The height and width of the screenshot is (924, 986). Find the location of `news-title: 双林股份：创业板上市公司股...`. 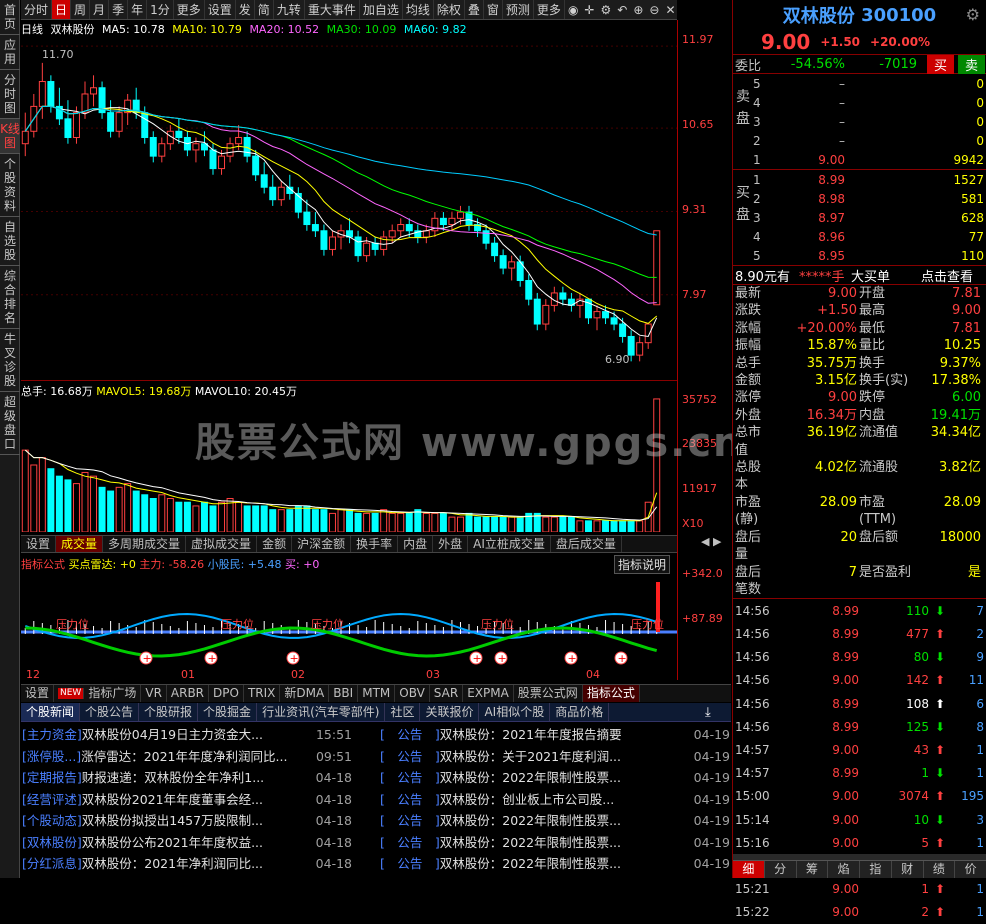

news-title: 双林股份：创业板上市公司股... is located at coordinates (565, 800).